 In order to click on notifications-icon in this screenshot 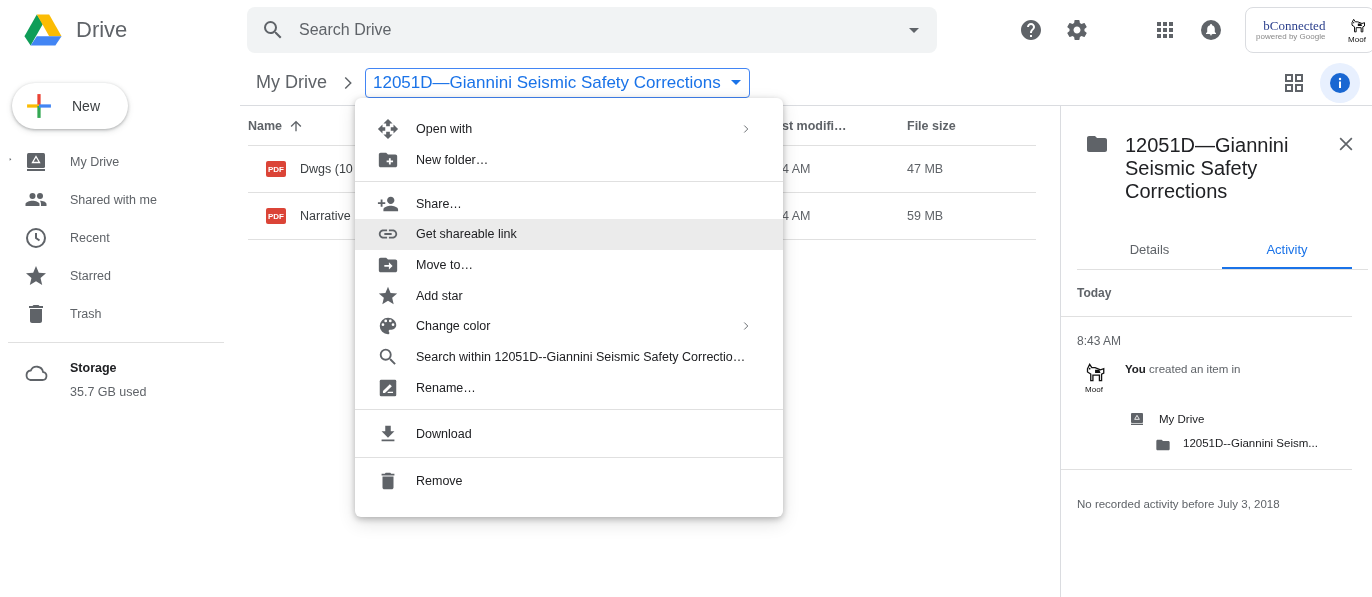, I will do `click(1211, 30)`.